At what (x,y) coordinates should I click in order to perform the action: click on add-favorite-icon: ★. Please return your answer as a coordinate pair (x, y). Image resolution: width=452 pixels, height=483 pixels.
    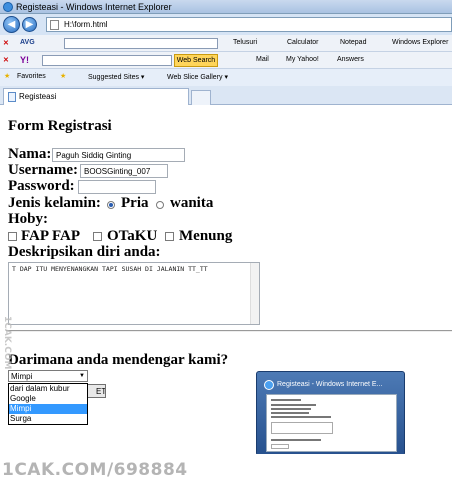
    Looking at the image, I should click on (63, 76).